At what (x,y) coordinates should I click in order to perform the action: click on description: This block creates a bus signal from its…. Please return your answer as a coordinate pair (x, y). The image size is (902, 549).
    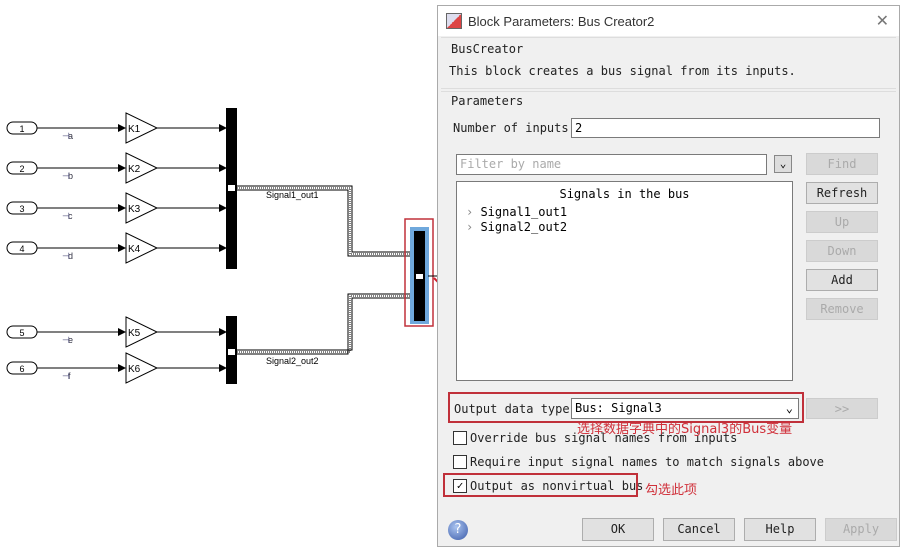
    Looking at the image, I should click on (622, 71).